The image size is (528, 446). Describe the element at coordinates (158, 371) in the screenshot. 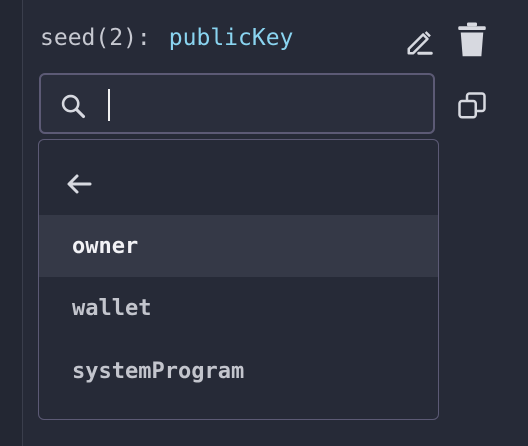

I see `option-label: systemProgram` at that location.